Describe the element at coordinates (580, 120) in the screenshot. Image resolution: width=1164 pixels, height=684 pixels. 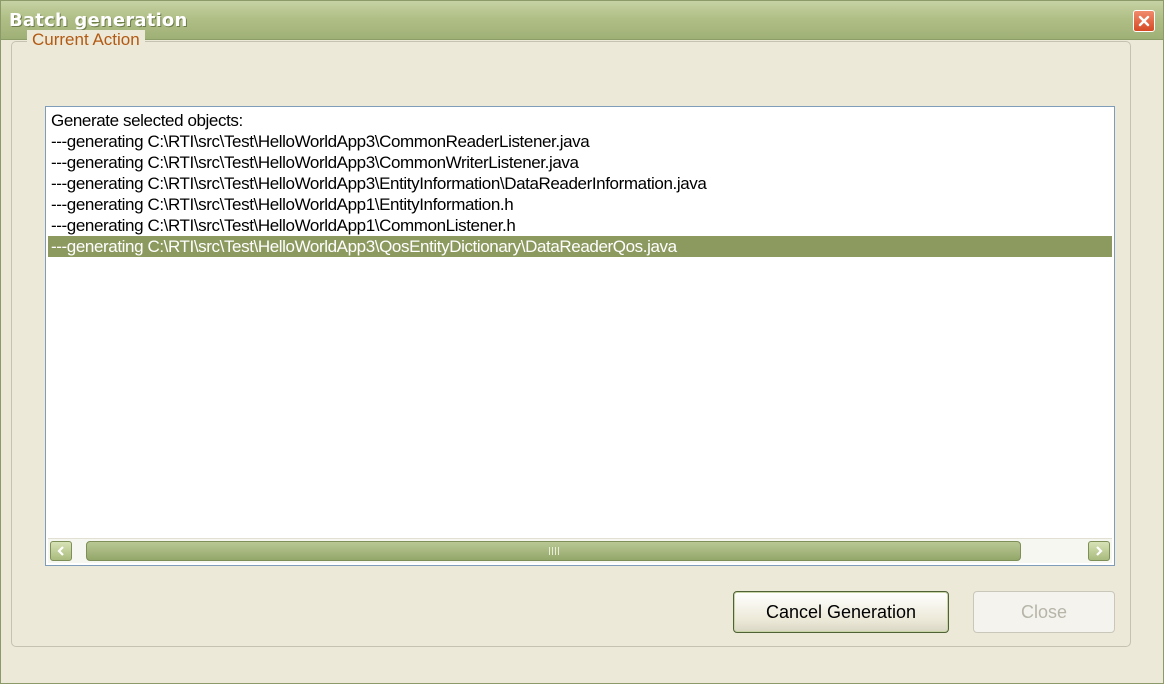
I see `list-item: Generate selected objects:` at that location.